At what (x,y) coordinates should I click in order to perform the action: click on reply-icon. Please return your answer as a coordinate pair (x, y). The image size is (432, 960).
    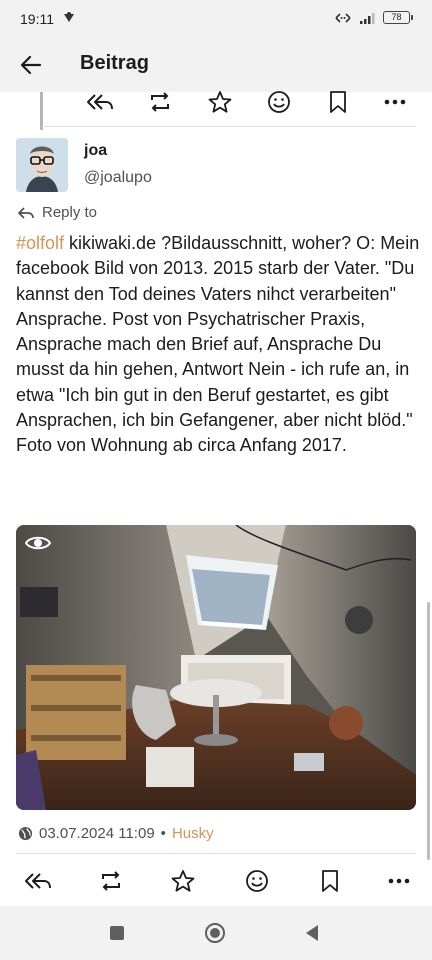
    Looking at the image, I should click on (26, 212).